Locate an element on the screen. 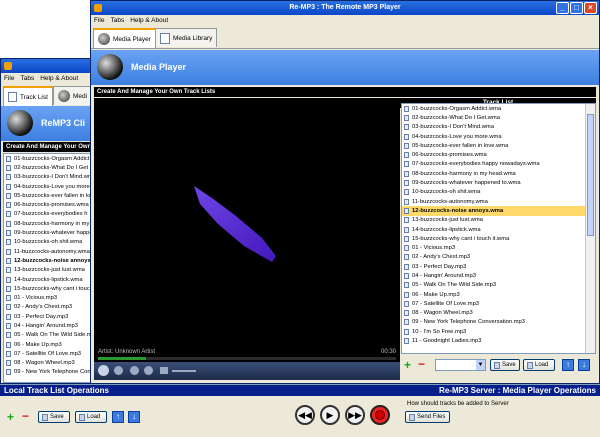 The width and height of the screenshot is (600, 437). local-load-button: Load is located at coordinates (91, 417).